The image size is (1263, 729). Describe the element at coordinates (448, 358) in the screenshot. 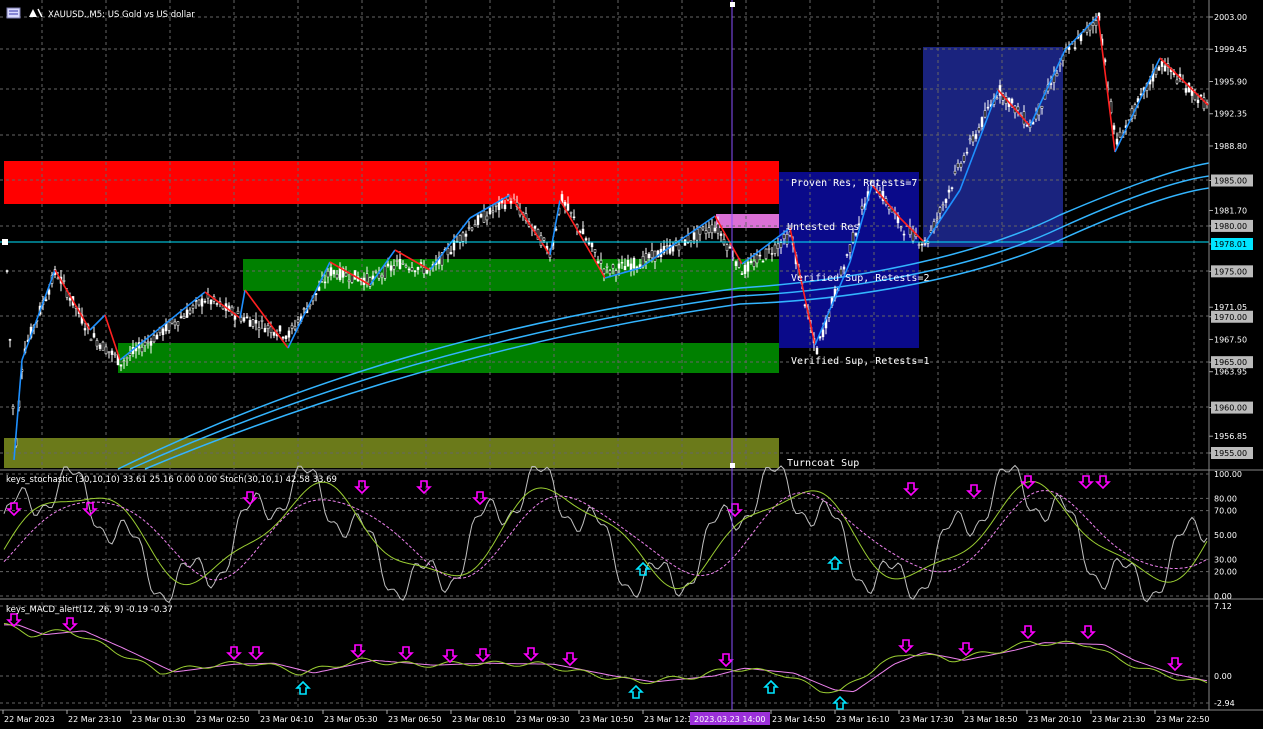

I see `support-zone-lower` at that location.